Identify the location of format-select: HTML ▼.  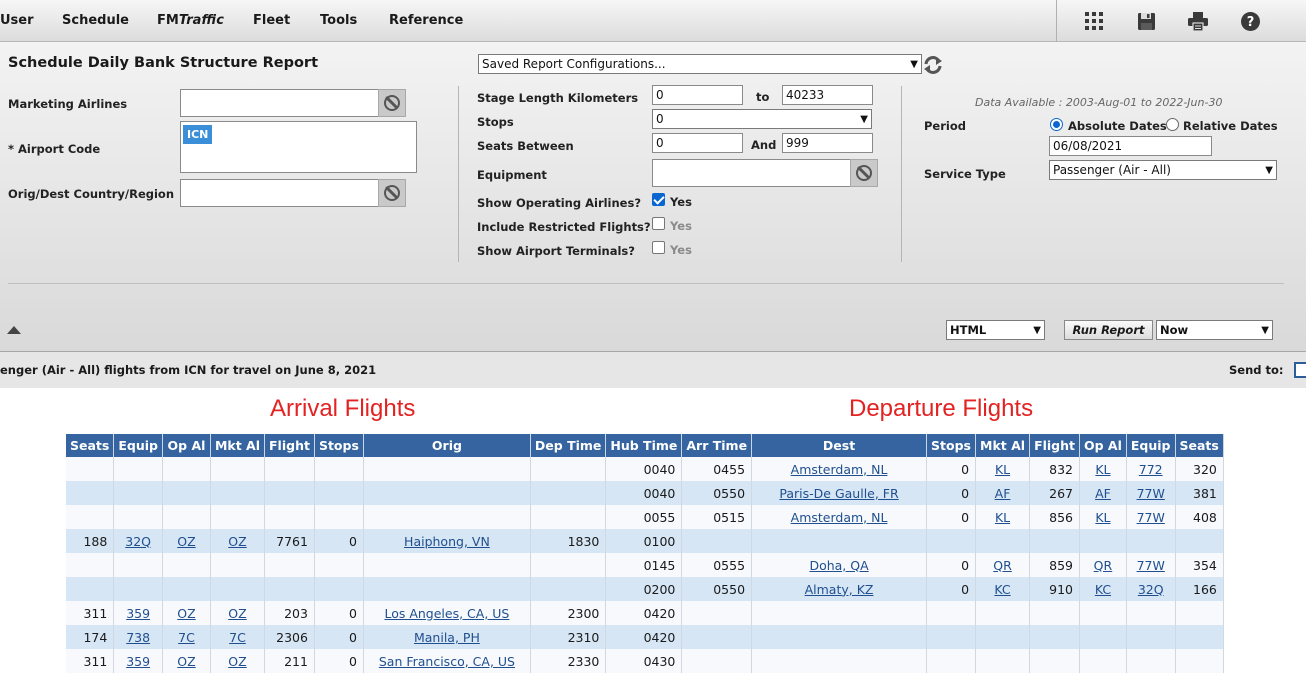
(995, 330).